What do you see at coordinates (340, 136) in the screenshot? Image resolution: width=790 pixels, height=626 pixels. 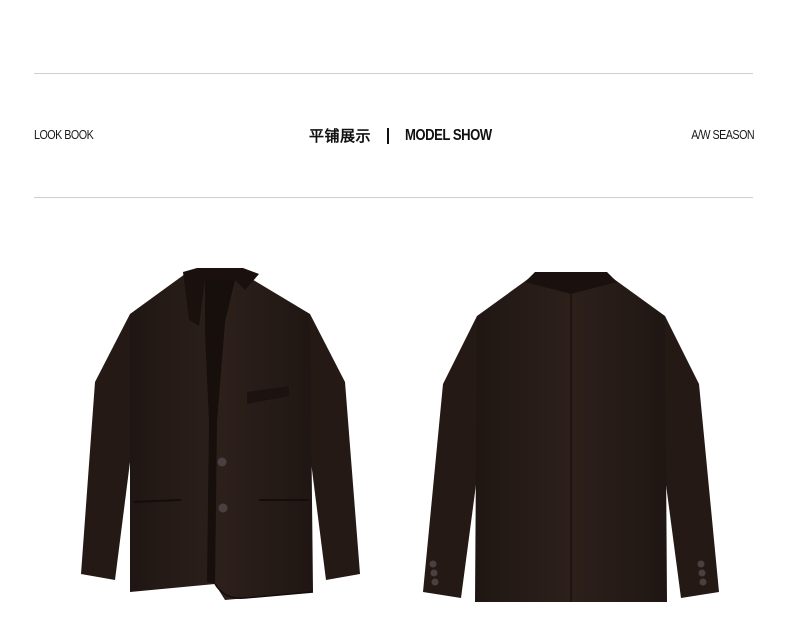 I see `section-title-cn: 平铺展示` at bounding box center [340, 136].